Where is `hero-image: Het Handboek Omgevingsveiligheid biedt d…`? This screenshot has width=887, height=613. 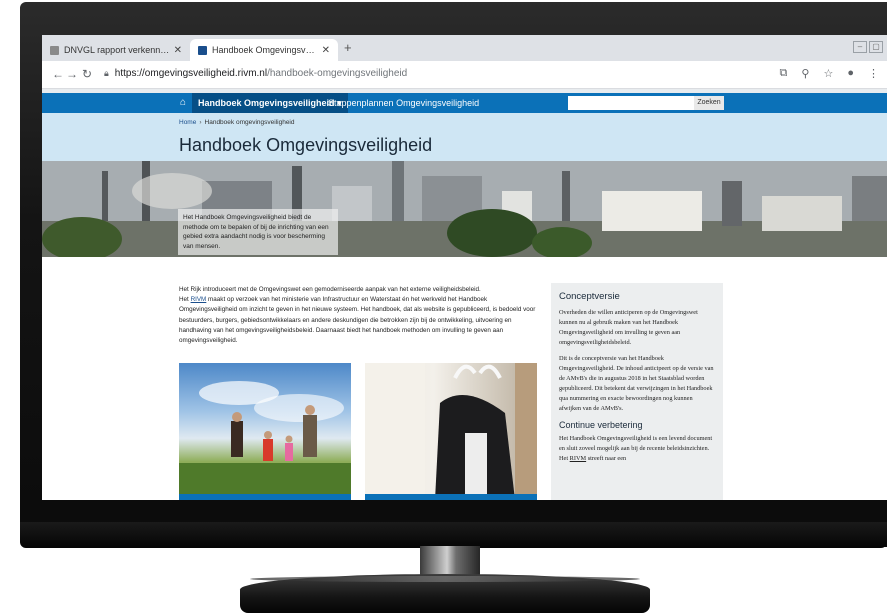 hero-image: Het Handboek Omgevingsveiligheid biedt d… is located at coordinates (464, 209).